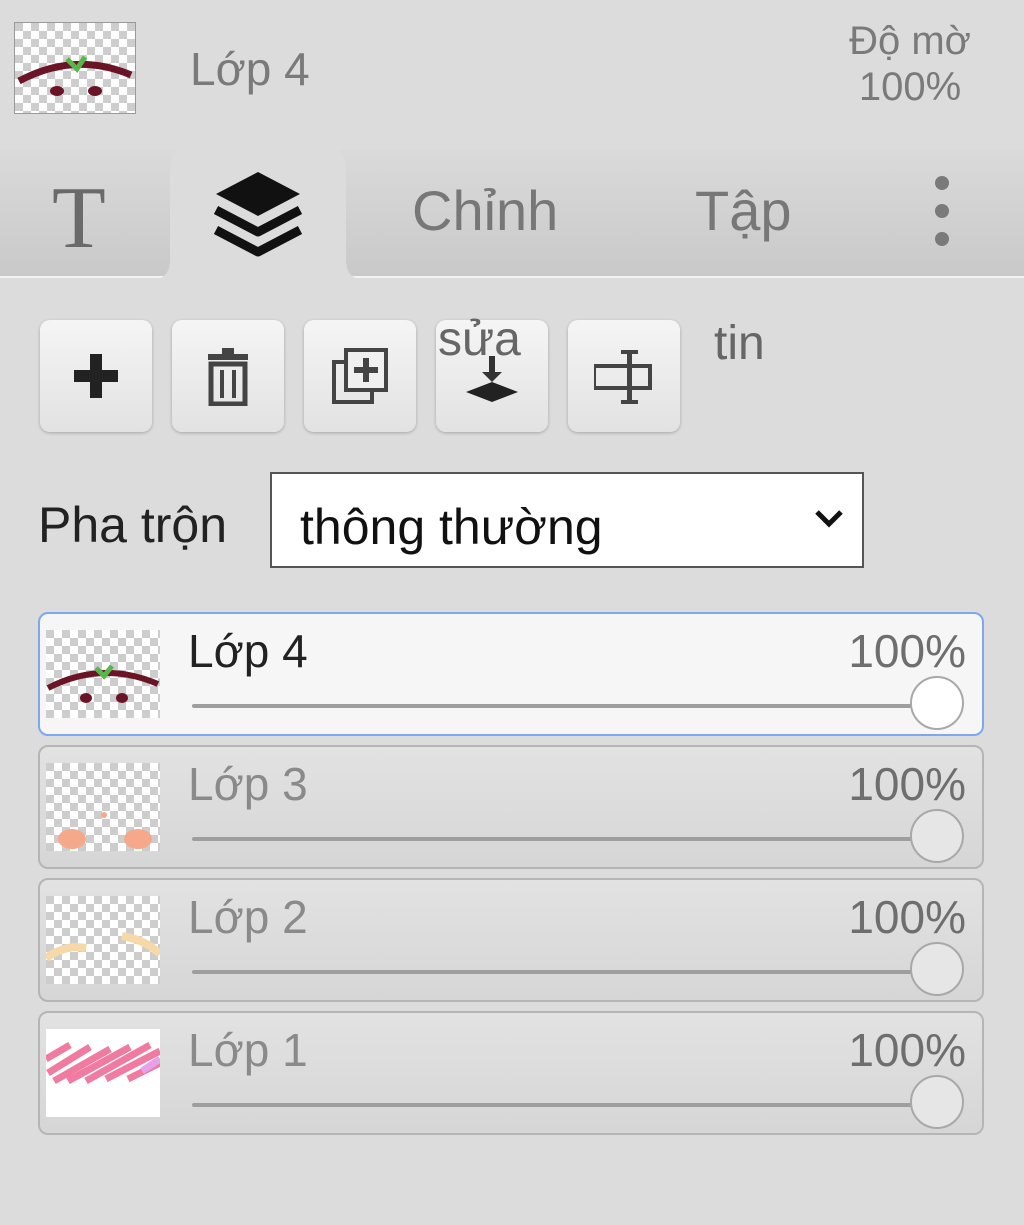  I want to click on delete-layer-button, so click(228, 376).